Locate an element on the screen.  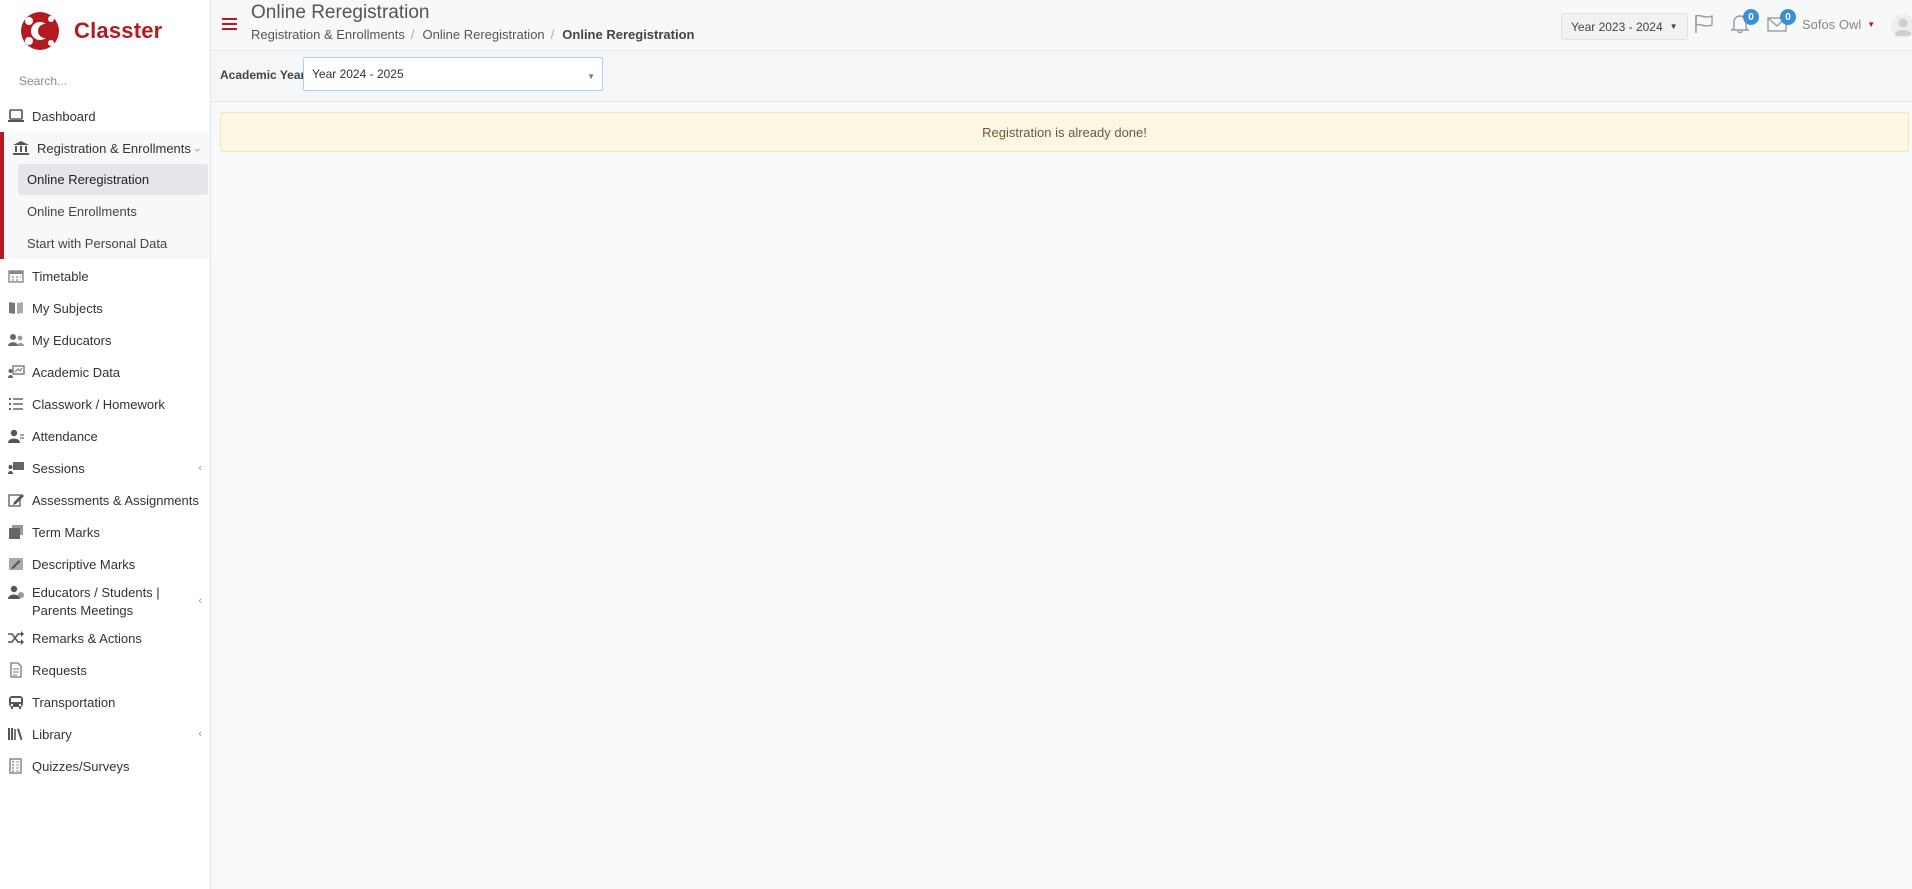
sidebar-item-label: My Educators is located at coordinates (72, 340).